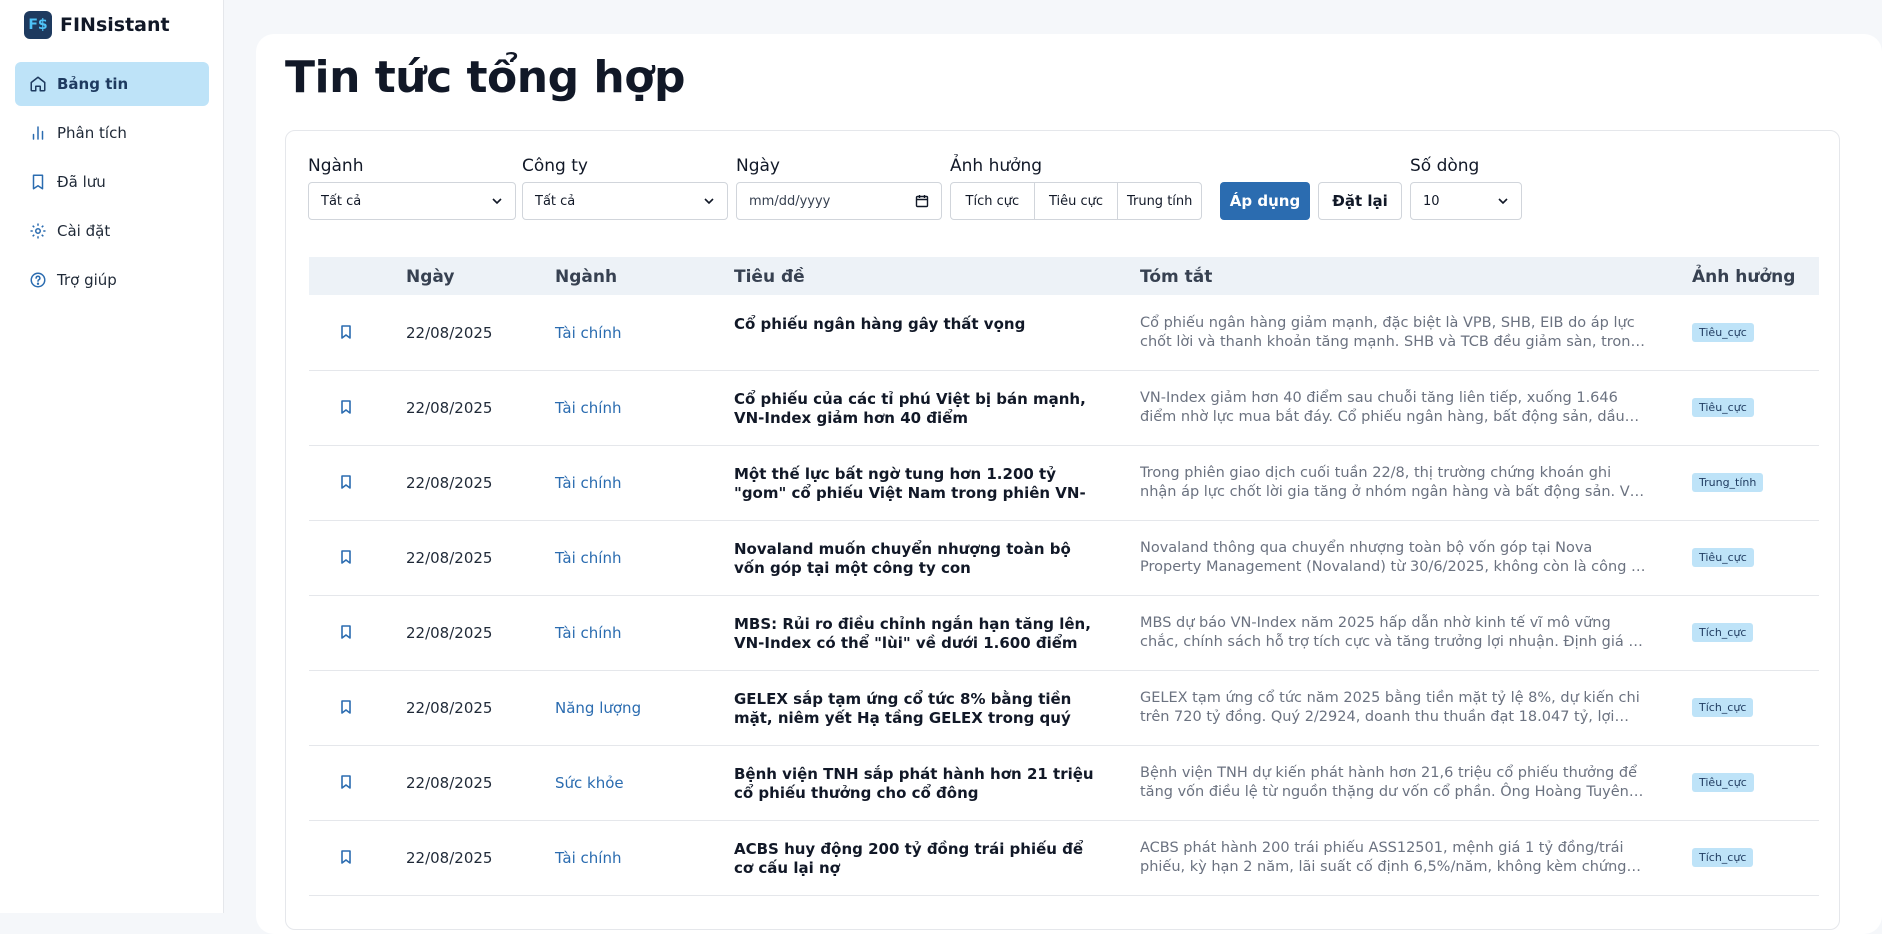 The height and width of the screenshot is (934, 1882). Describe the element at coordinates (1064, 276) in the screenshot. I see `table-header: Ngày Ngành Tiêu đề Tóm tắt Ảnh hưởng` at that location.